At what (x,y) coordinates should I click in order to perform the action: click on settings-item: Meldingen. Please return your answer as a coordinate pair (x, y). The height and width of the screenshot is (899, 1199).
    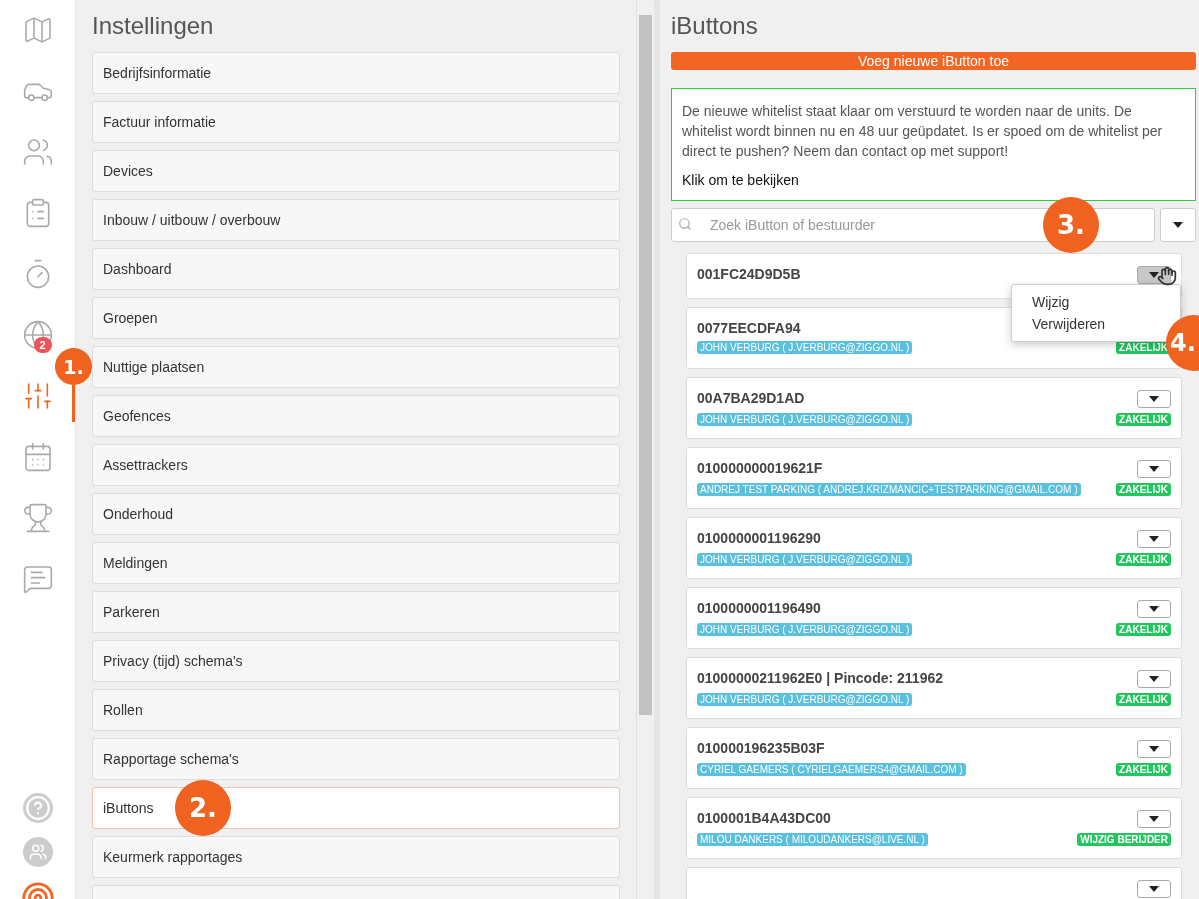
    Looking at the image, I should click on (356, 563).